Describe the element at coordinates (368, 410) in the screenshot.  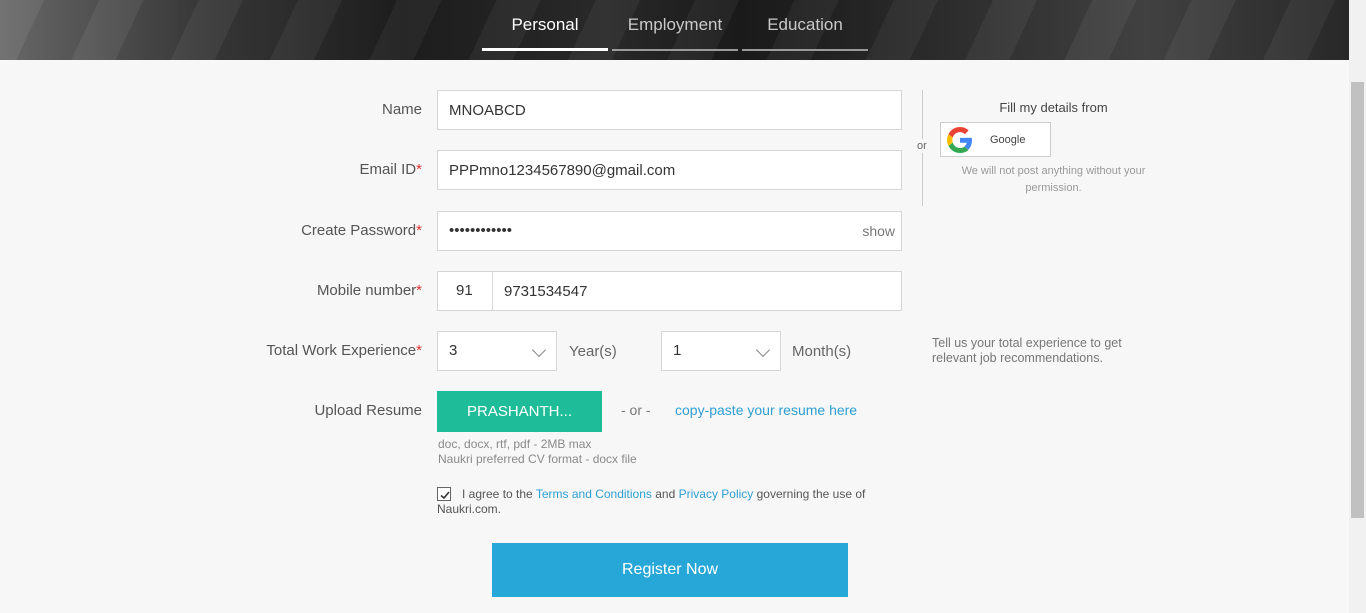
I see `upload-resume-label: Upload Resume` at that location.